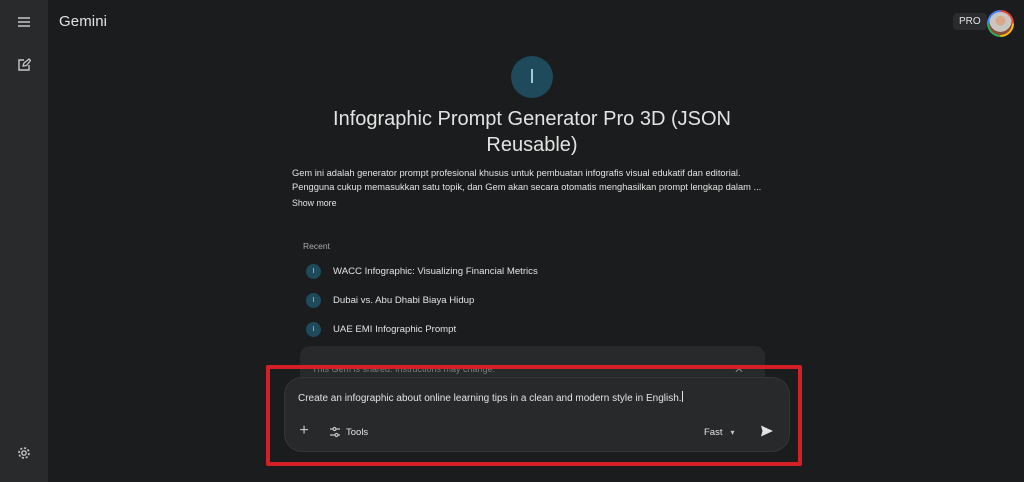 This screenshot has width=1024, height=482. Describe the element at coordinates (534, 415) in the screenshot. I see `highlight-box` at that location.